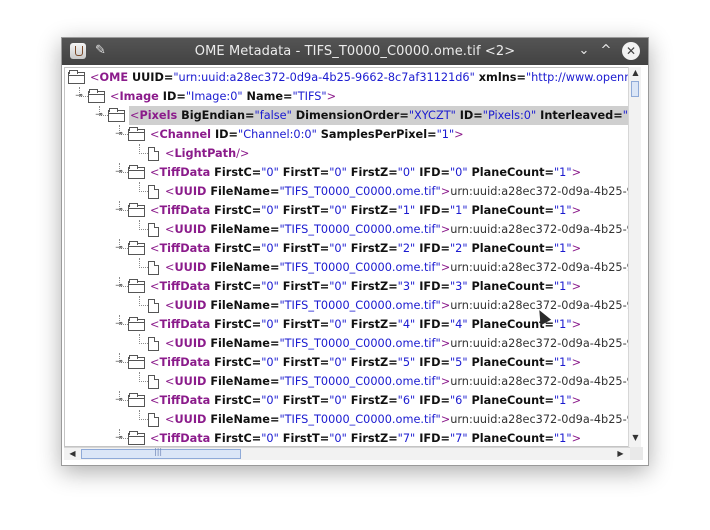 The width and height of the screenshot is (710, 530). I want to click on xml-token: "false", so click(273, 115).